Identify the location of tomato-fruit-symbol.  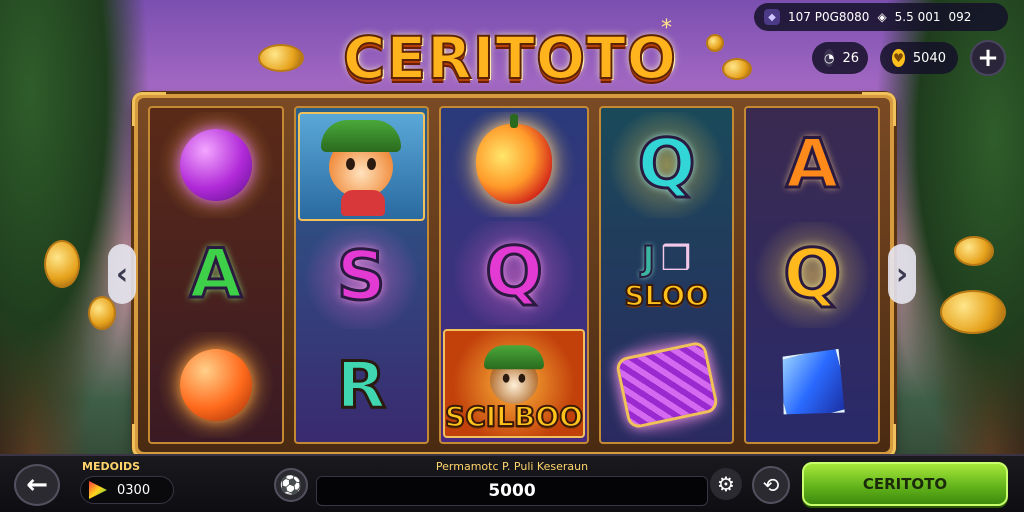
(513, 159).